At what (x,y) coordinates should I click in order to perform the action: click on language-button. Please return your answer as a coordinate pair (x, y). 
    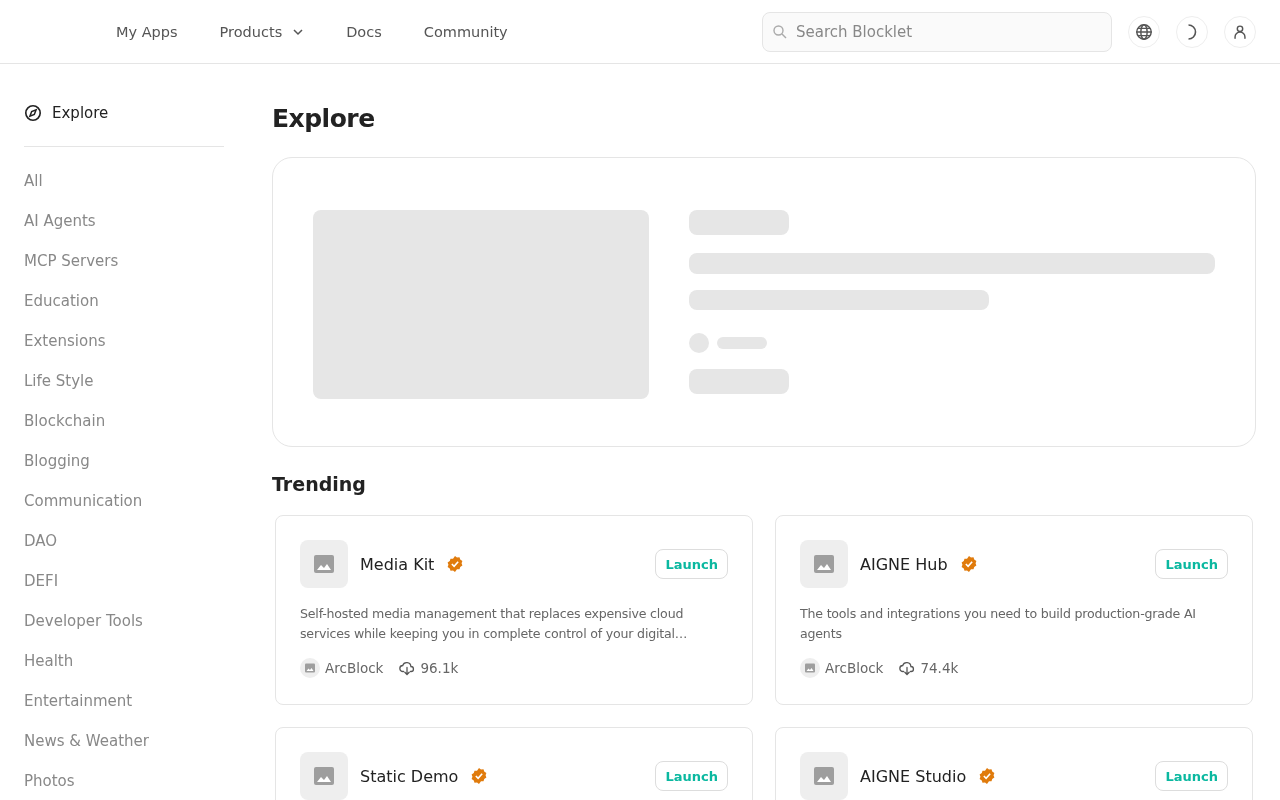
    Looking at the image, I should click on (1144, 31).